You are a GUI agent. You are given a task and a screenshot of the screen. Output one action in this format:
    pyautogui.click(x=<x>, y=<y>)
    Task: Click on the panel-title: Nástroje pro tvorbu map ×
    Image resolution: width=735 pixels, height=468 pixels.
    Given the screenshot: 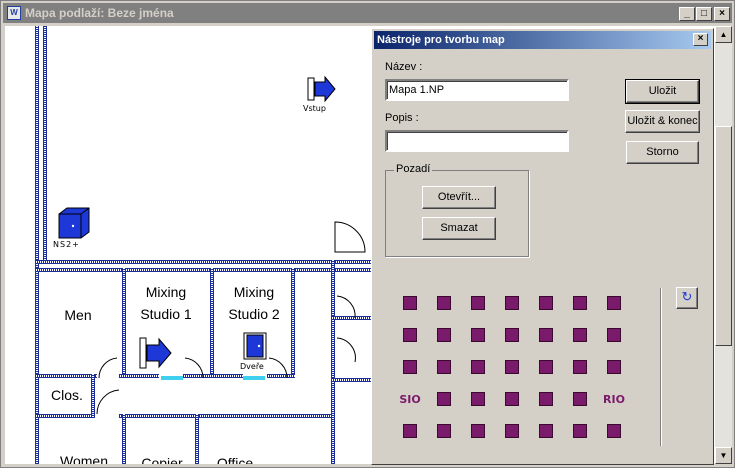 What is the action you would take?
    pyautogui.click(x=542, y=40)
    